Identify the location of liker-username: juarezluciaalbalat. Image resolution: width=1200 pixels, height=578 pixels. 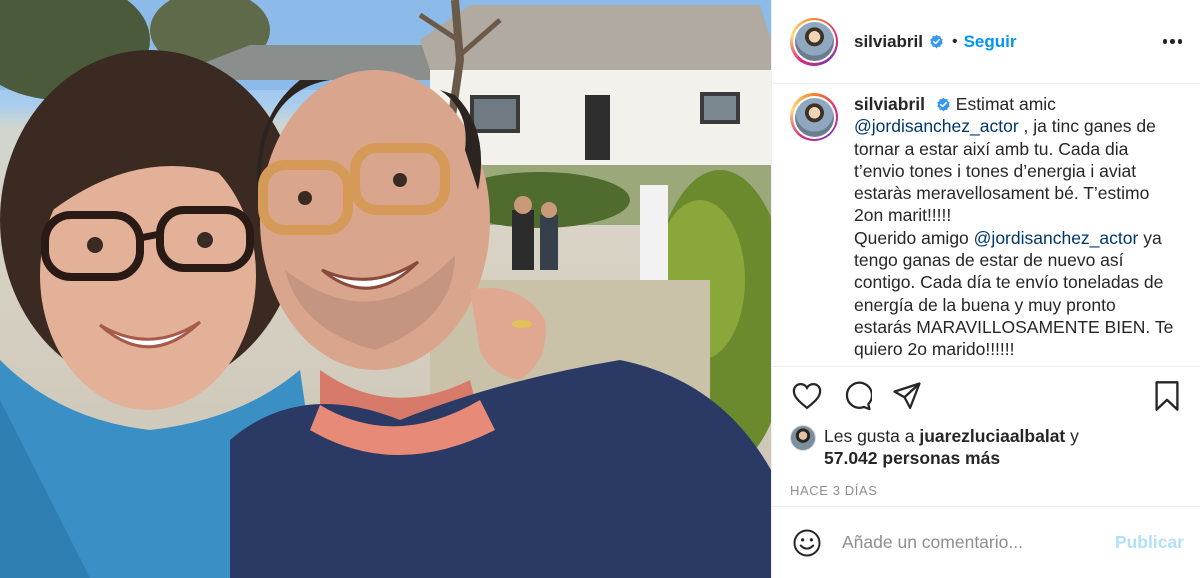
(992, 436).